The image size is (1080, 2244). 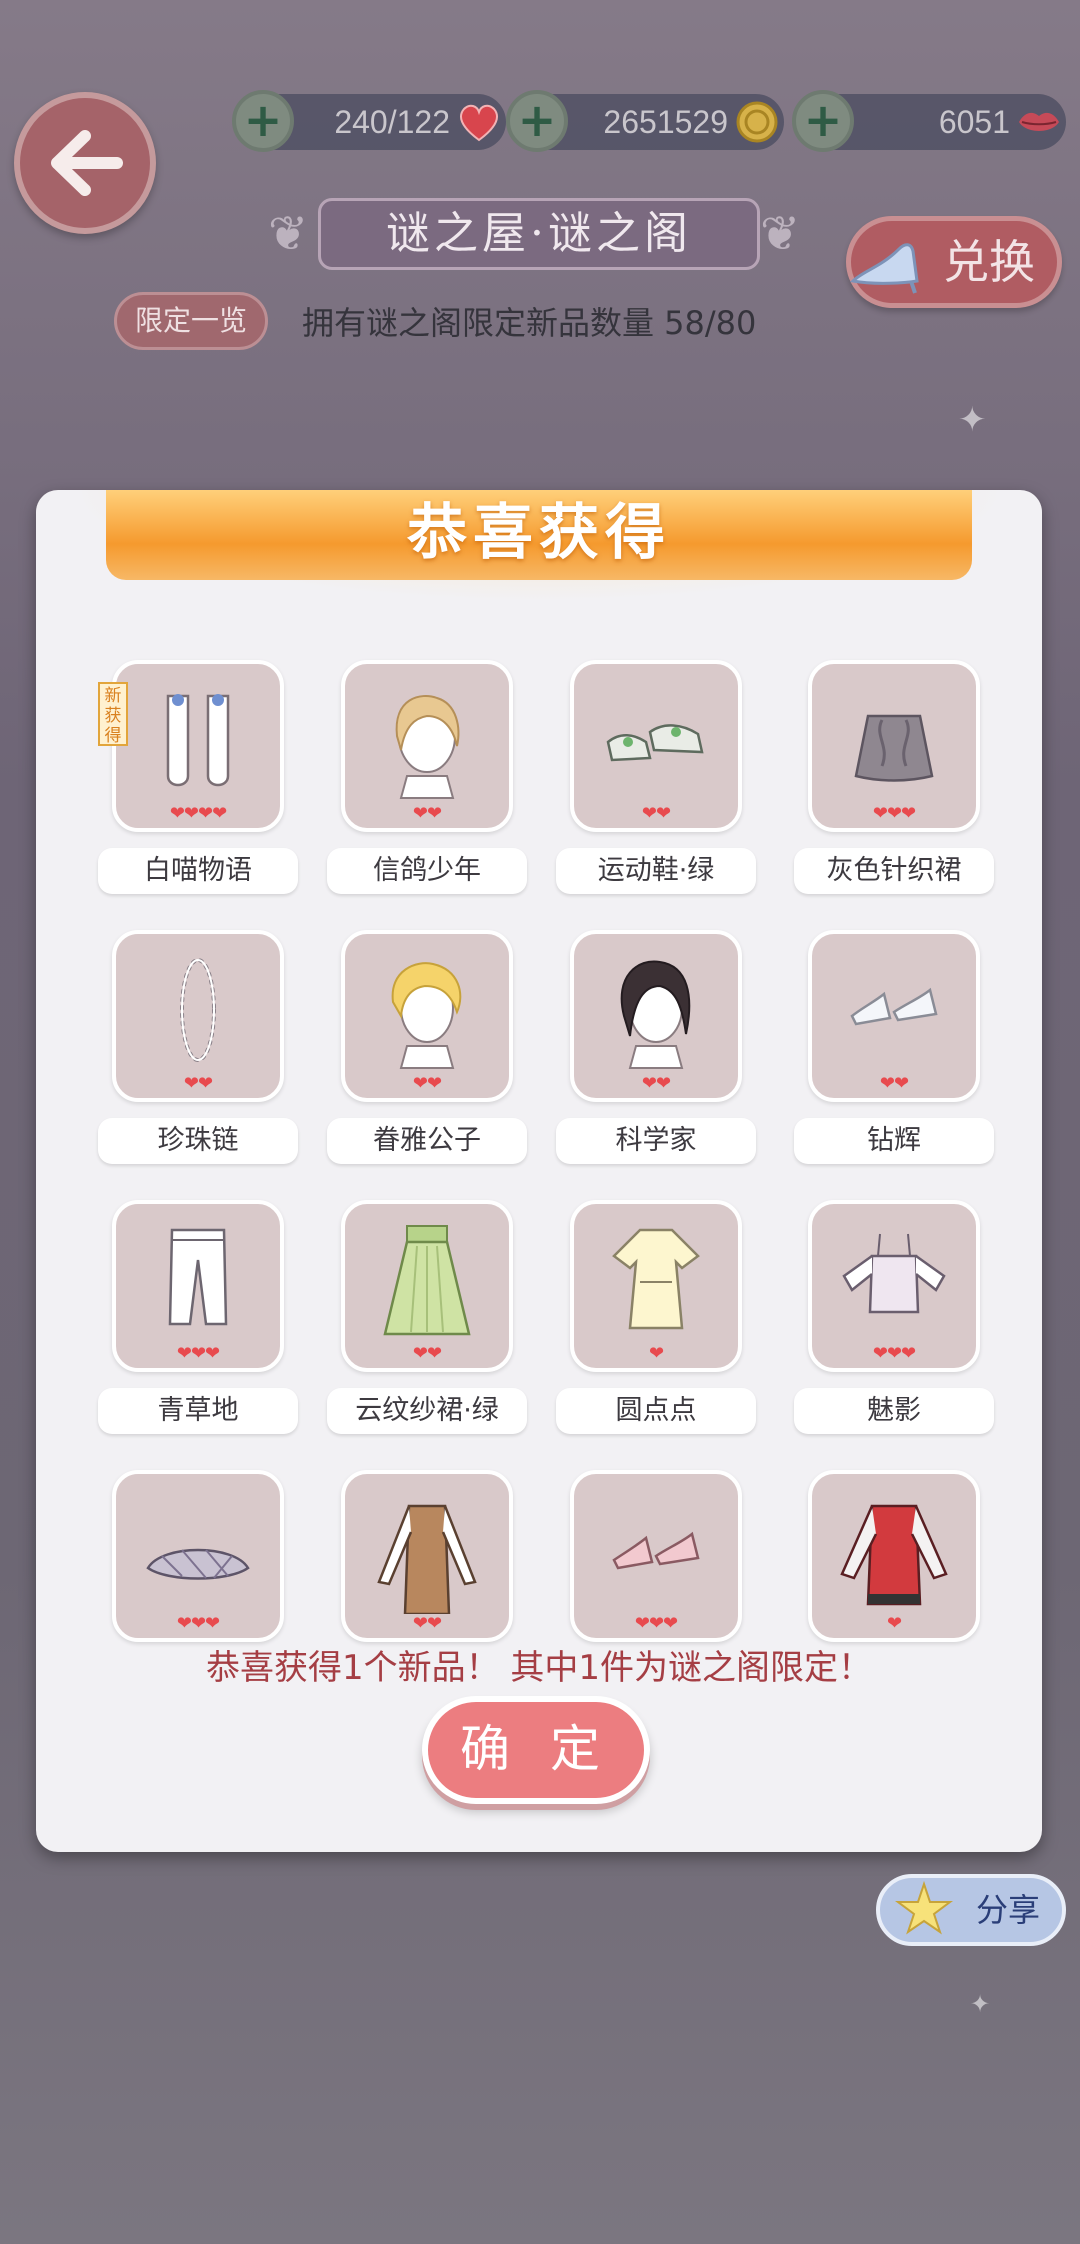 What do you see at coordinates (655, 743) in the screenshot?
I see `sneakers-icon` at bounding box center [655, 743].